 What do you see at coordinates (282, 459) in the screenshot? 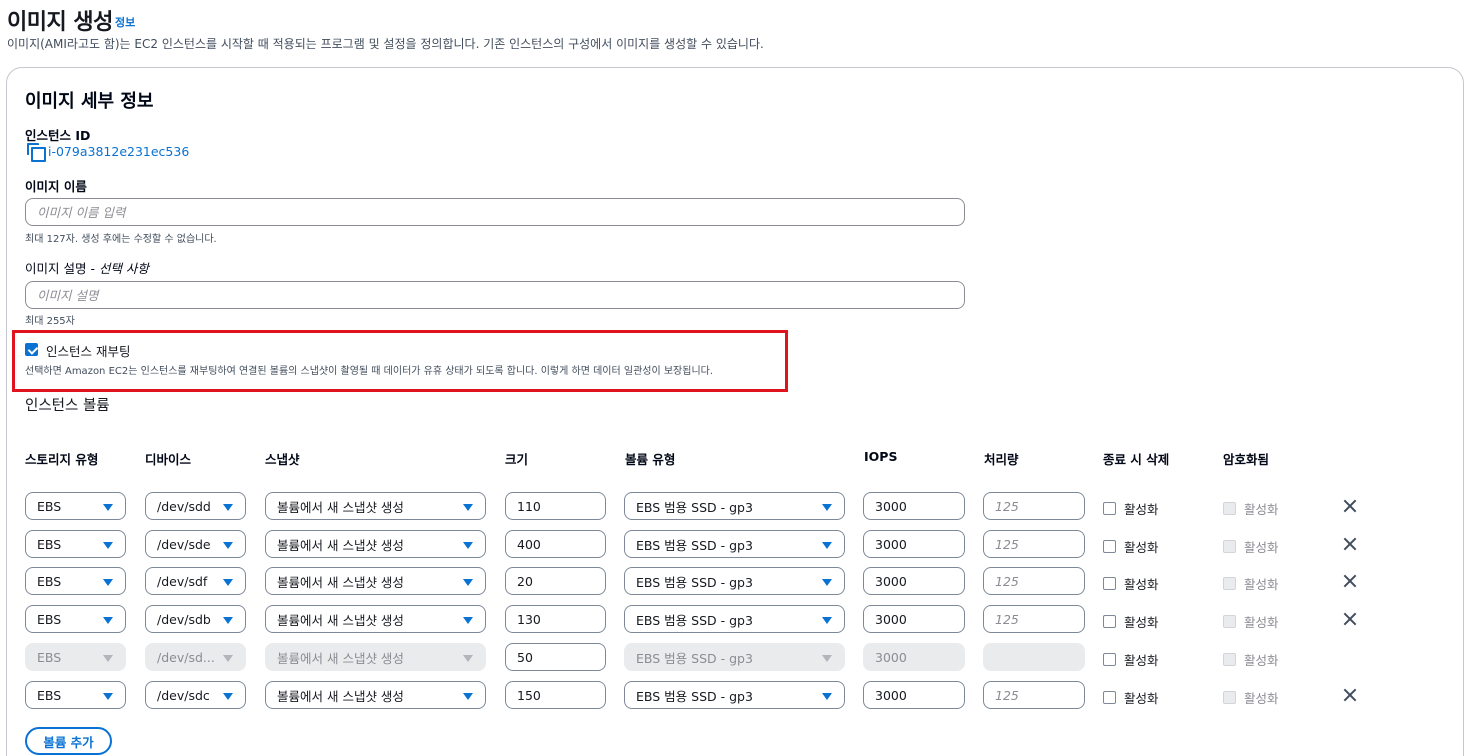
I see `col-snapshot: 스냅샷` at bounding box center [282, 459].